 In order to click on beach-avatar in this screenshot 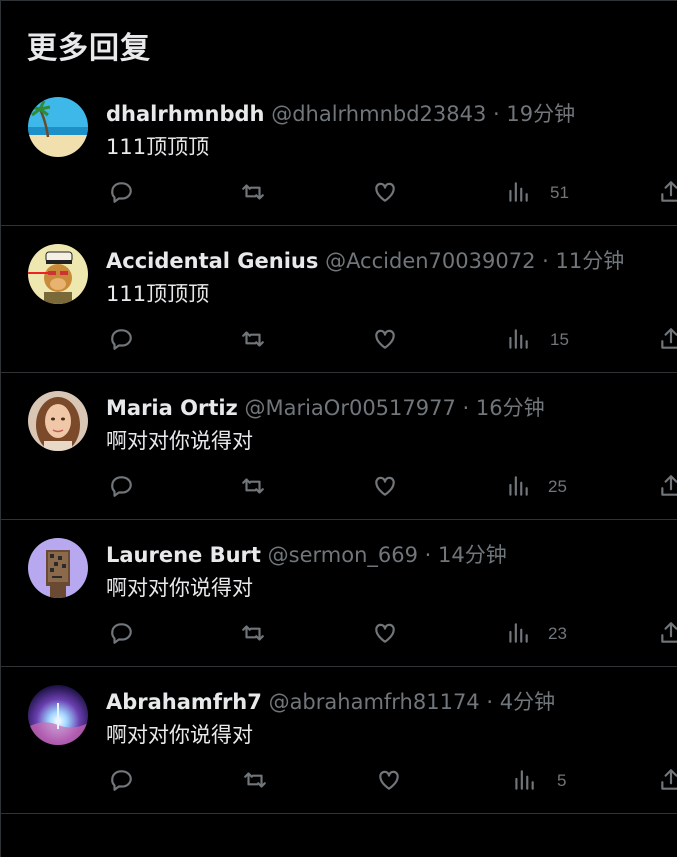, I will do `click(58, 127)`.